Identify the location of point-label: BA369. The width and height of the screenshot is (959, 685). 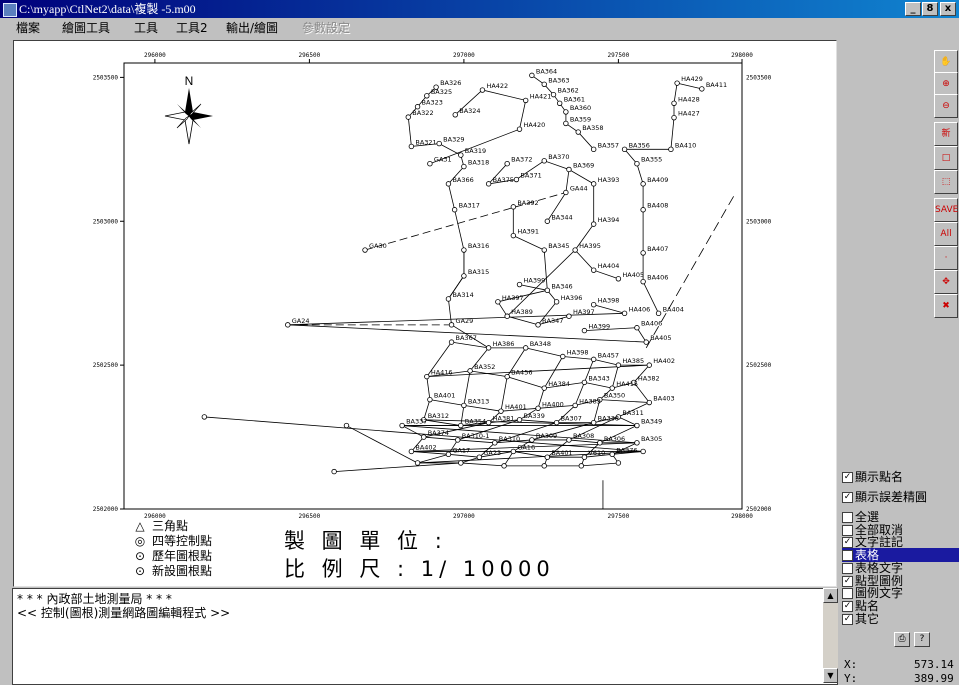
(583, 165).